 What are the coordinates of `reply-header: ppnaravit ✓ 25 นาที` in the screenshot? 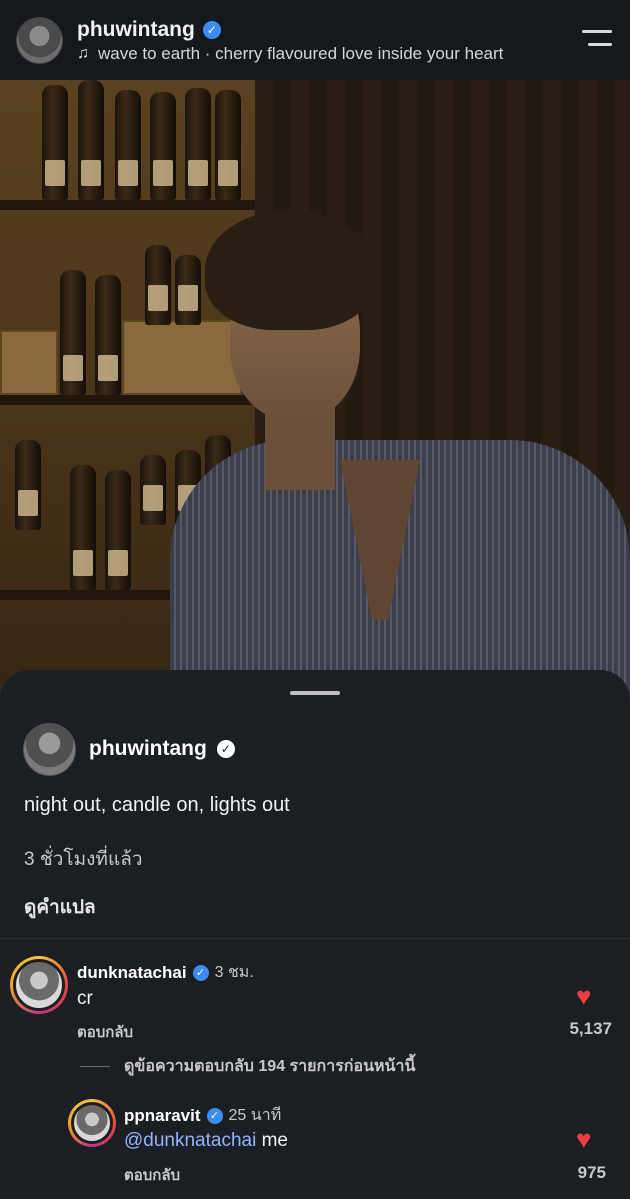 It's located at (202, 1115).